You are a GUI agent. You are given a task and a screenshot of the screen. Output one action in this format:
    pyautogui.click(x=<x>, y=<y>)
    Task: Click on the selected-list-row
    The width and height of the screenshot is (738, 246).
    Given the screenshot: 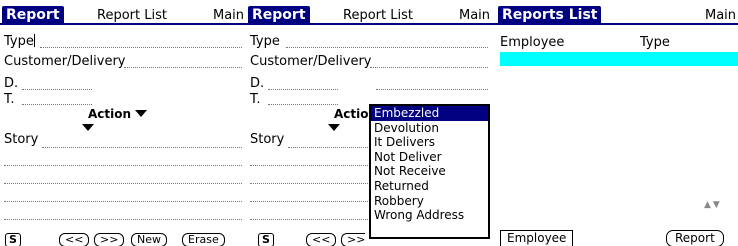 What is the action you would take?
    pyautogui.click(x=619, y=59)
    